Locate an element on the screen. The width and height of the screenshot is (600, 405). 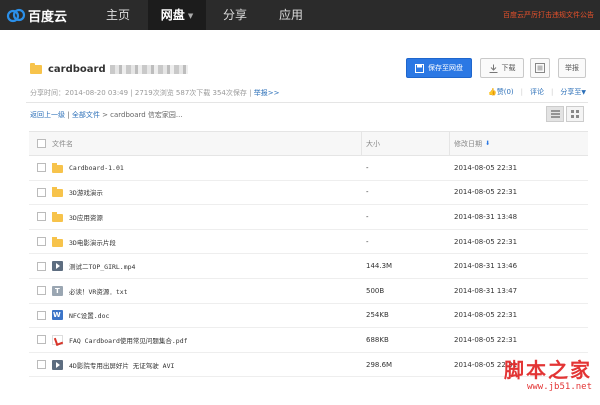
row-name-cell: 3D应用资源 is located at coordinates (77, 217).